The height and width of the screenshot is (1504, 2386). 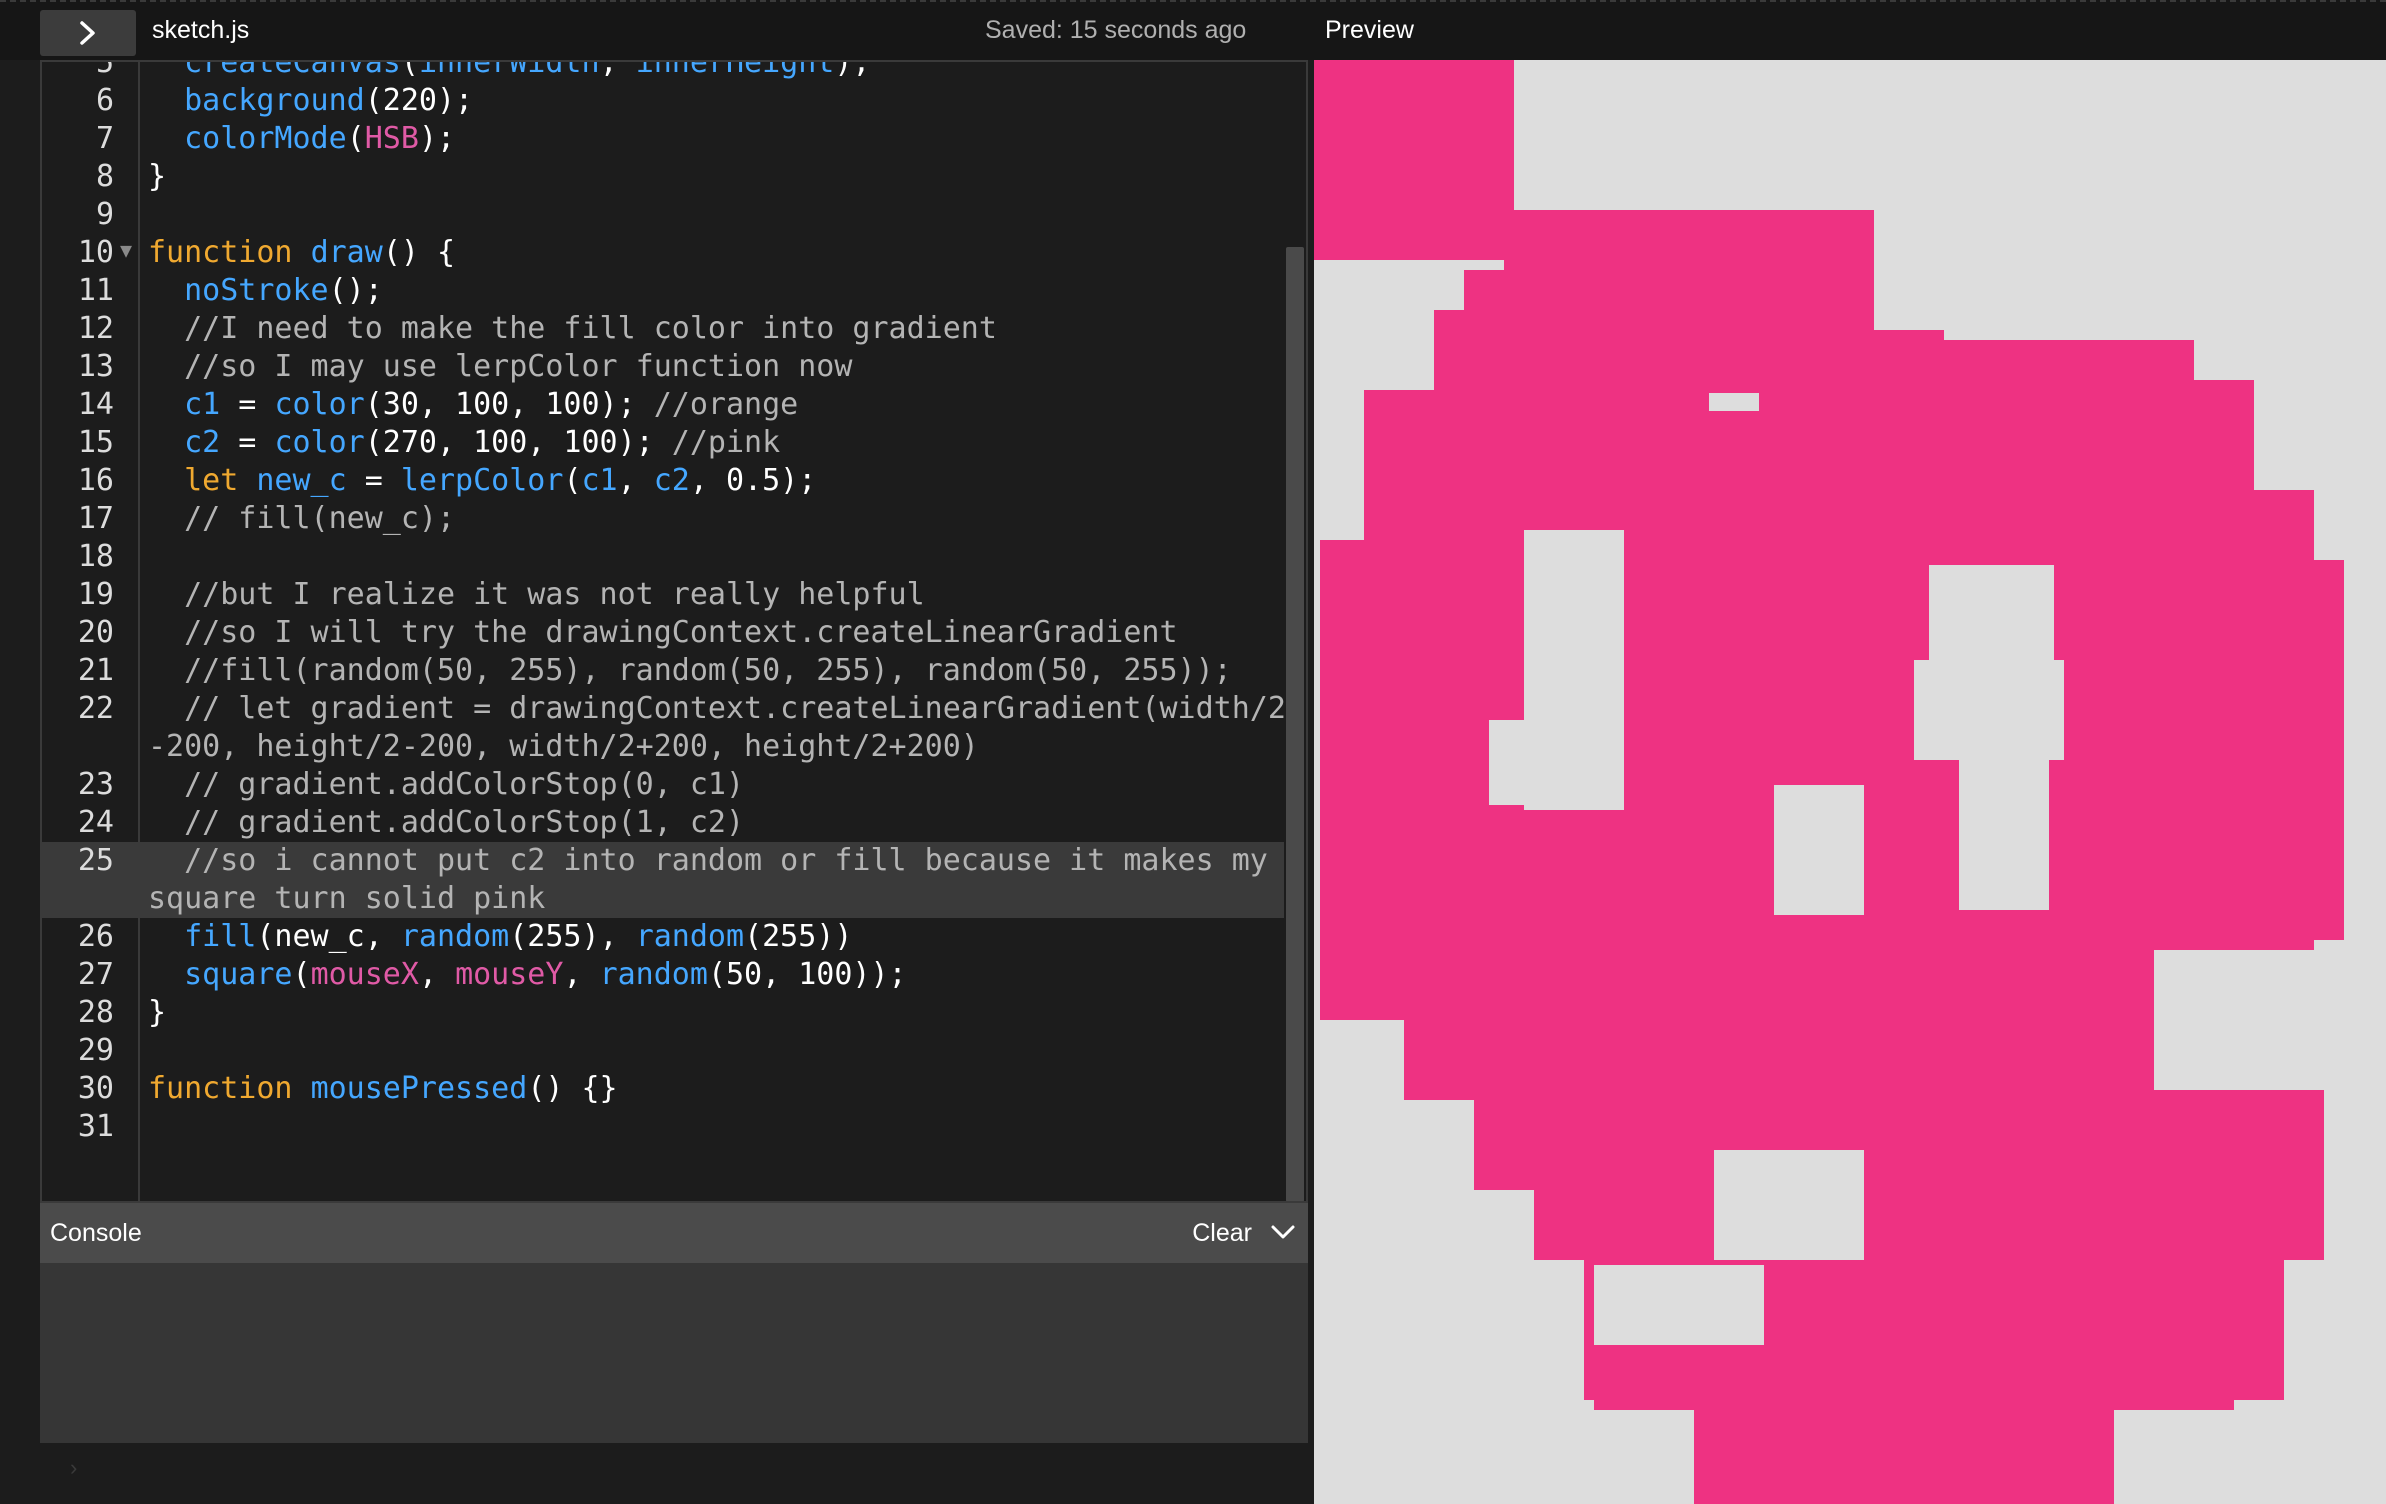 I want to click on code-line: 31, so click(x=667, y=1127).